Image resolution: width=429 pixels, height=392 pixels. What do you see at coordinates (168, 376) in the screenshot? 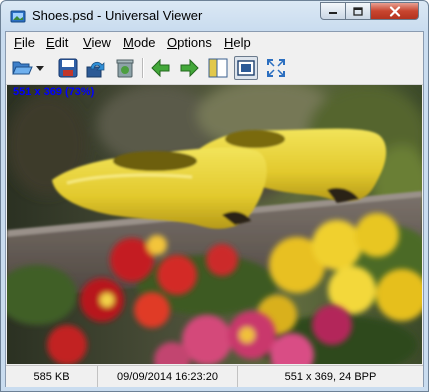
I see `status-date: 09/09/2014 16:23:20` at bounding box center [168, 376].